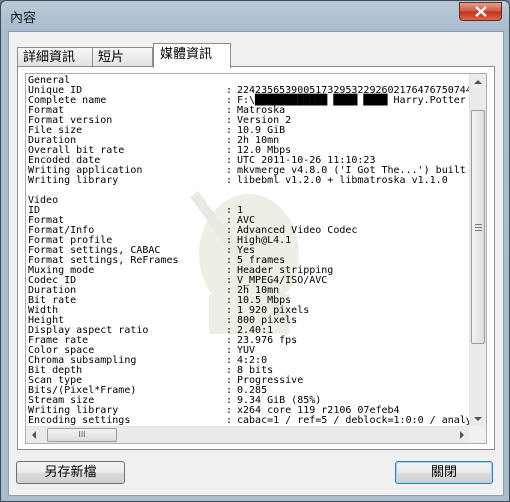  I want to click on save-as-button: 另存新檔, so click(70, 472).